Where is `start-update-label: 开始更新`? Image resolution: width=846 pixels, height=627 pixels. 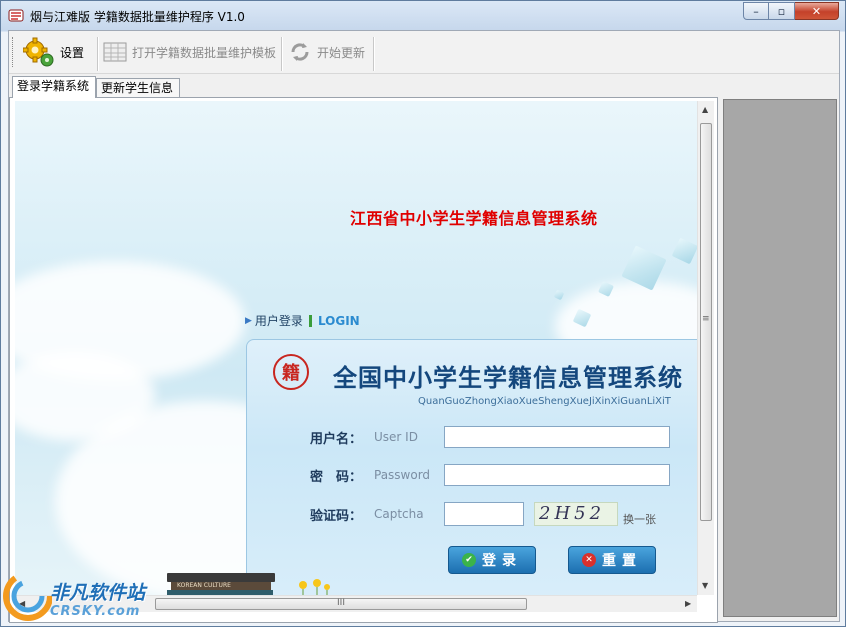 start-update-label: 开始更新 is located at coordinates (341, 52).